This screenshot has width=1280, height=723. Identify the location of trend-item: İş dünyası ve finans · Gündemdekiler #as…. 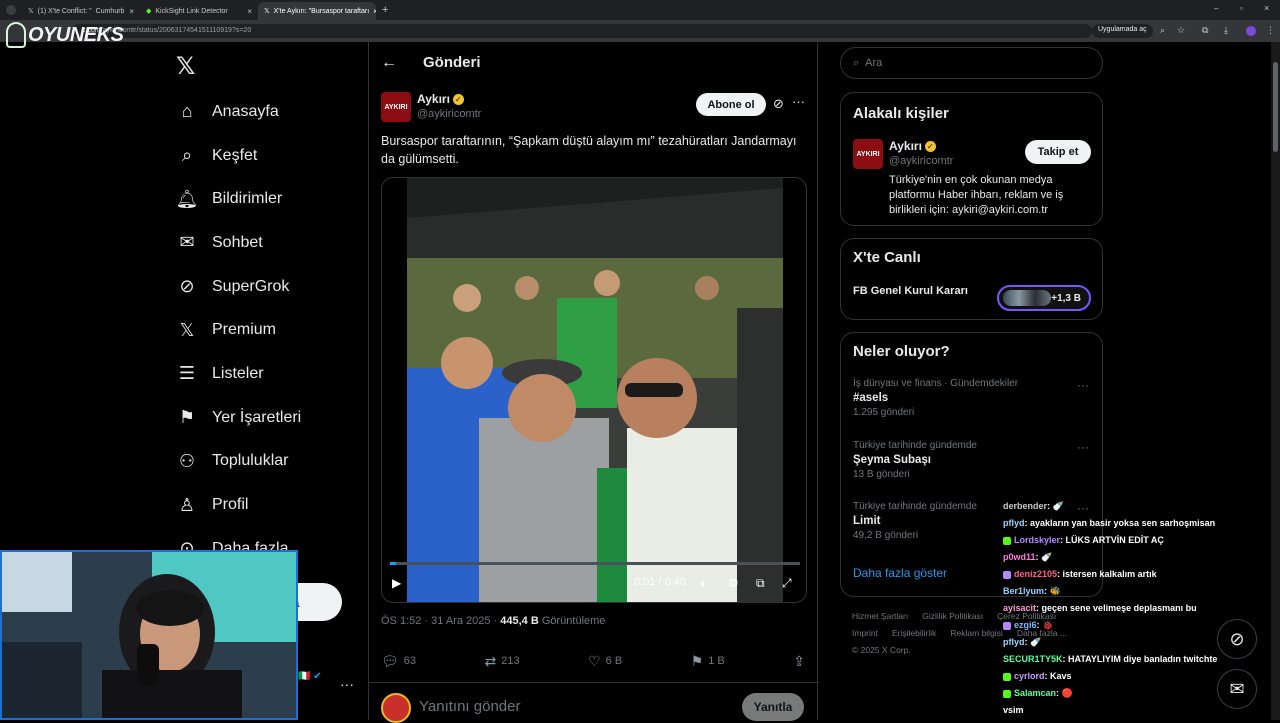
(973, 398).